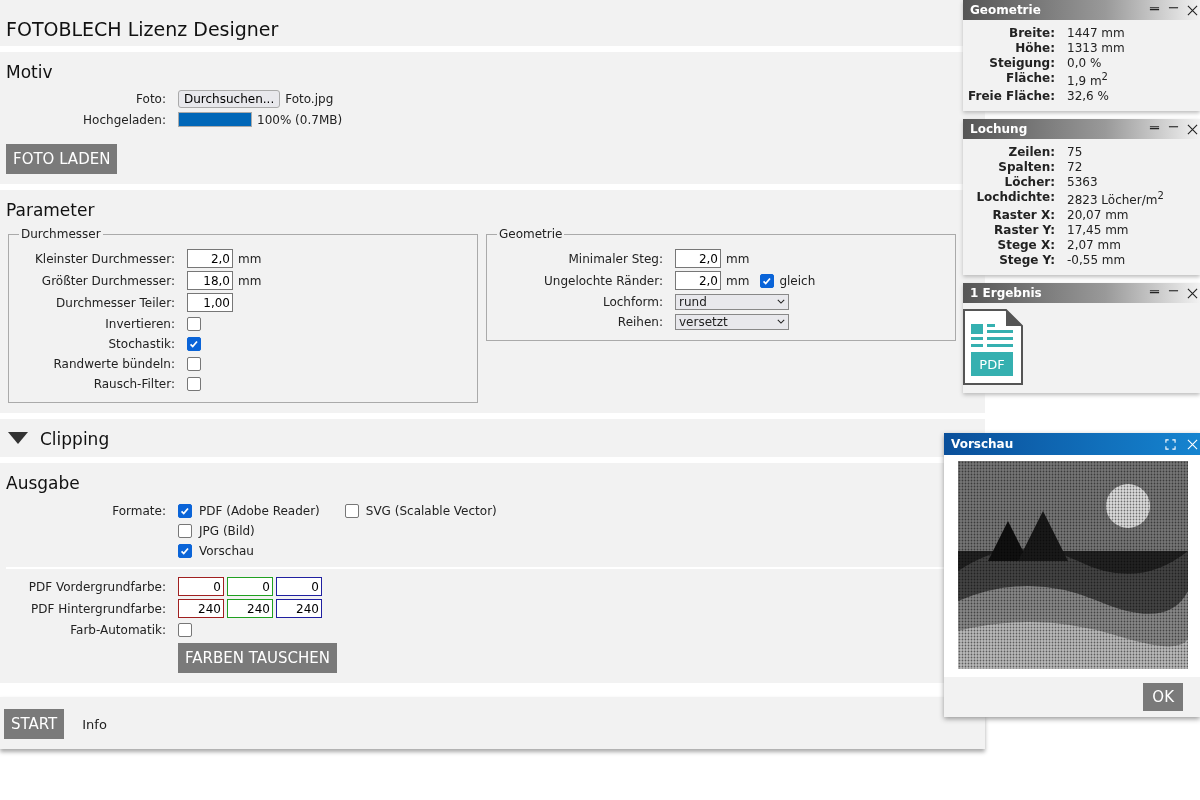 This screenshot has width=1200, height=800. What do you see at coordinates (138, 510) in the screenshot?
I see `field-label: Formate:` at bounding box center [138, 510].